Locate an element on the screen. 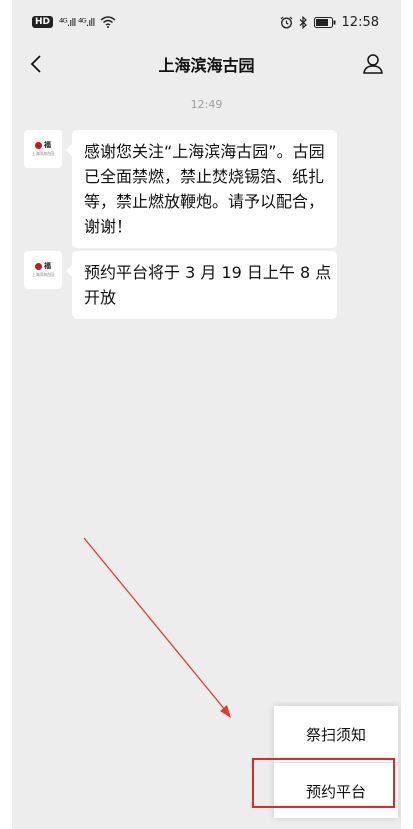 This screenshot has height=829, width=413. highlight-box is located at coordinates (323, 783).